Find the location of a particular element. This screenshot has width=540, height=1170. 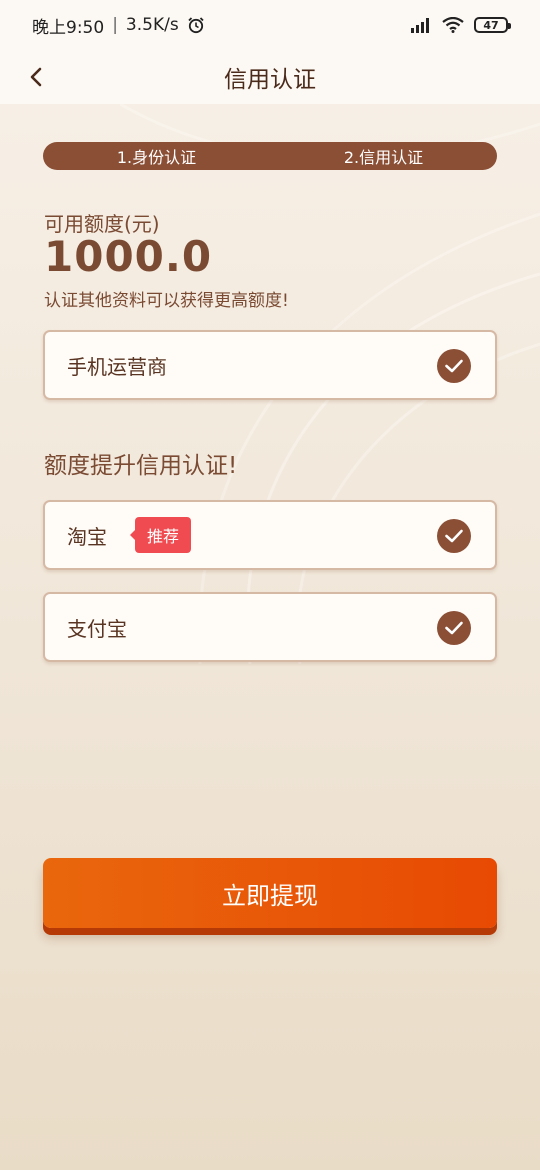

credit-tip: 认证其他资料可以获得更高额度! is located at coordinates (166, 301).